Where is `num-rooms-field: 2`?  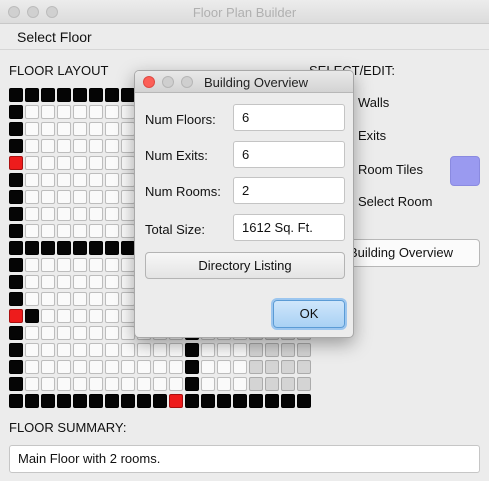
num-rooms-field: 2 is located at coordinates (289, 190).